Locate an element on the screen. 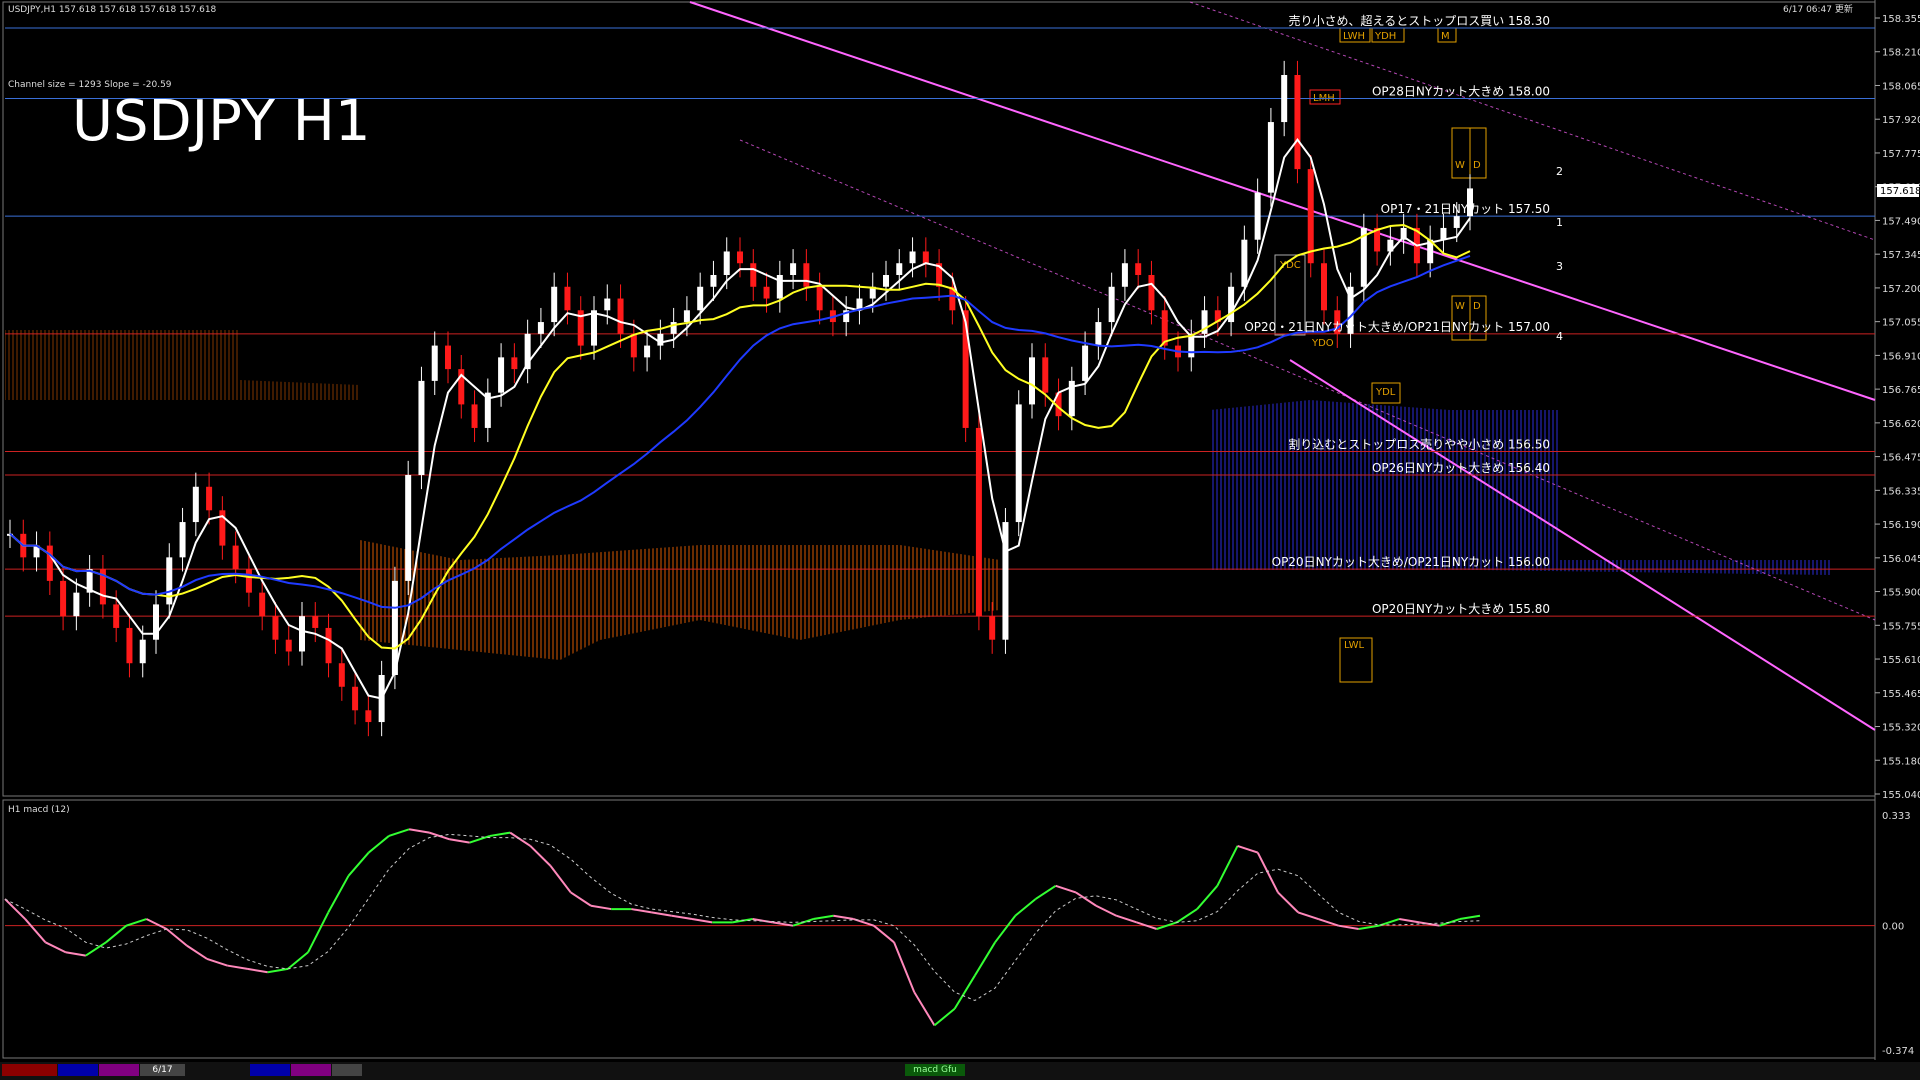 Image resolution: width=1920 pixels, height=1080 pixels. price-tick-label: 156.045 is located at coordinates (1901, 559).